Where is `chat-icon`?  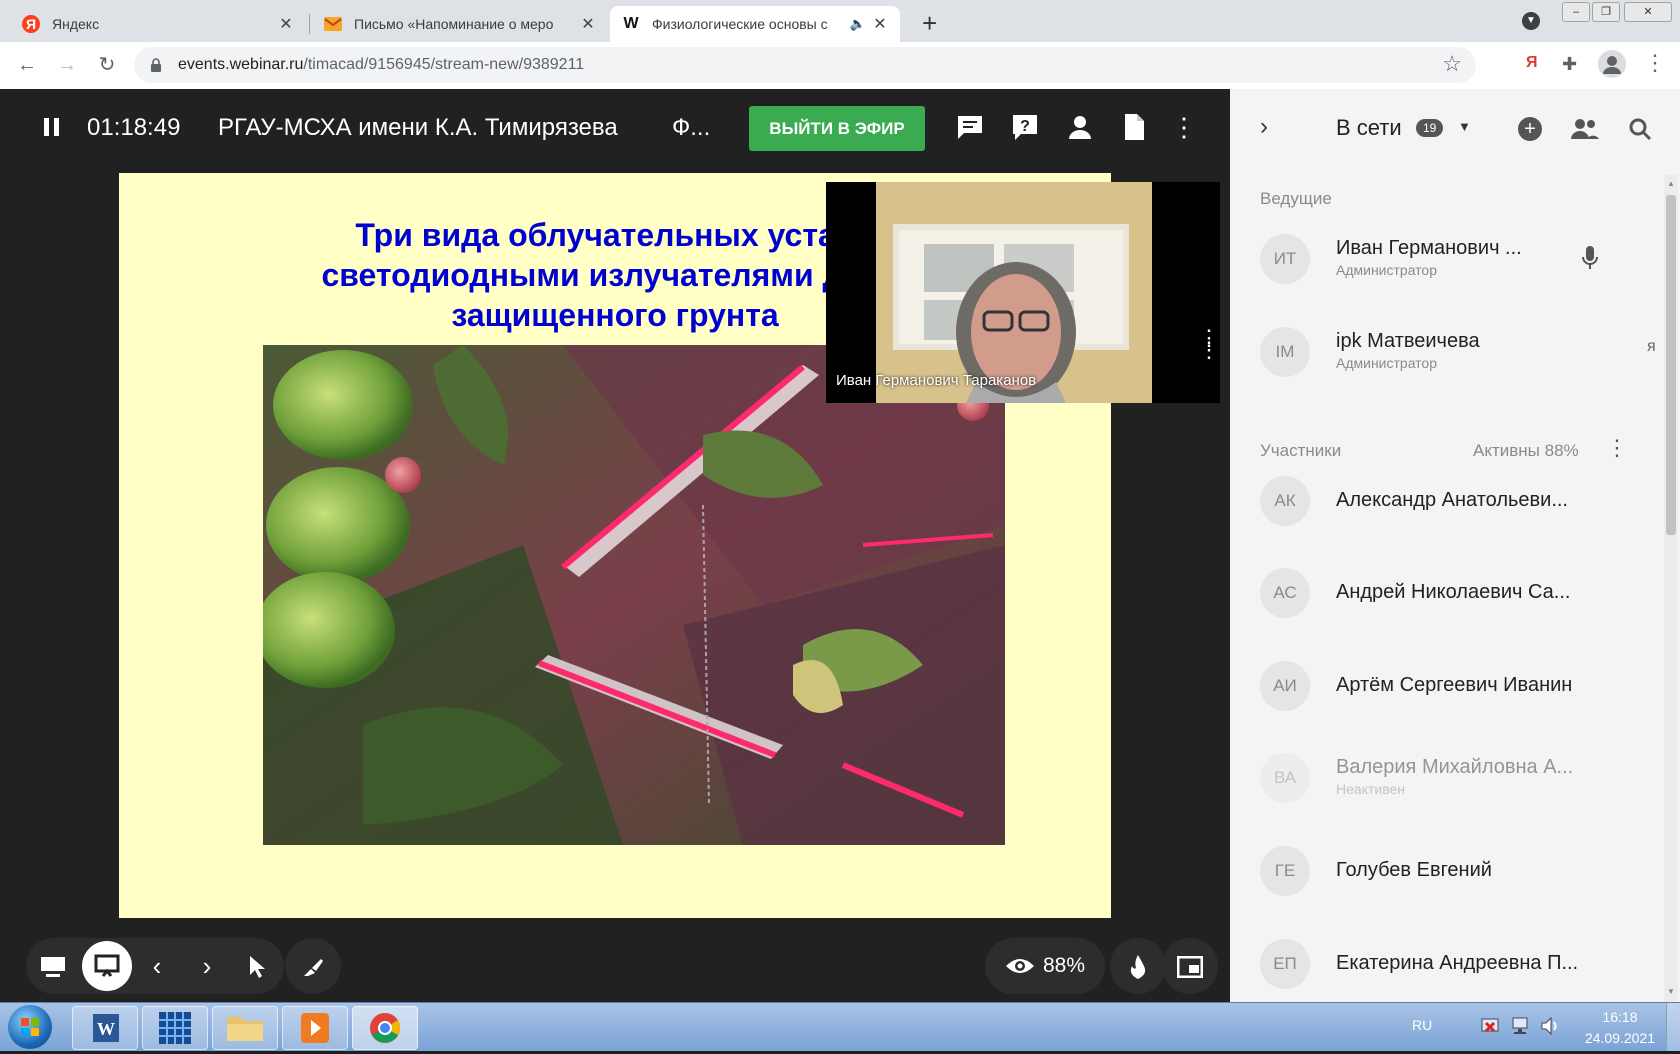 chat-icon is located at coordinates (970, 127).